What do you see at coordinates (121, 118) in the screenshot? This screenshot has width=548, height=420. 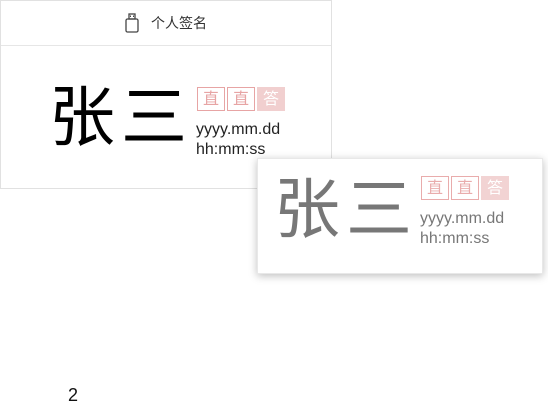 I see `signature-name: 张三` at bounding box center [121, 118].